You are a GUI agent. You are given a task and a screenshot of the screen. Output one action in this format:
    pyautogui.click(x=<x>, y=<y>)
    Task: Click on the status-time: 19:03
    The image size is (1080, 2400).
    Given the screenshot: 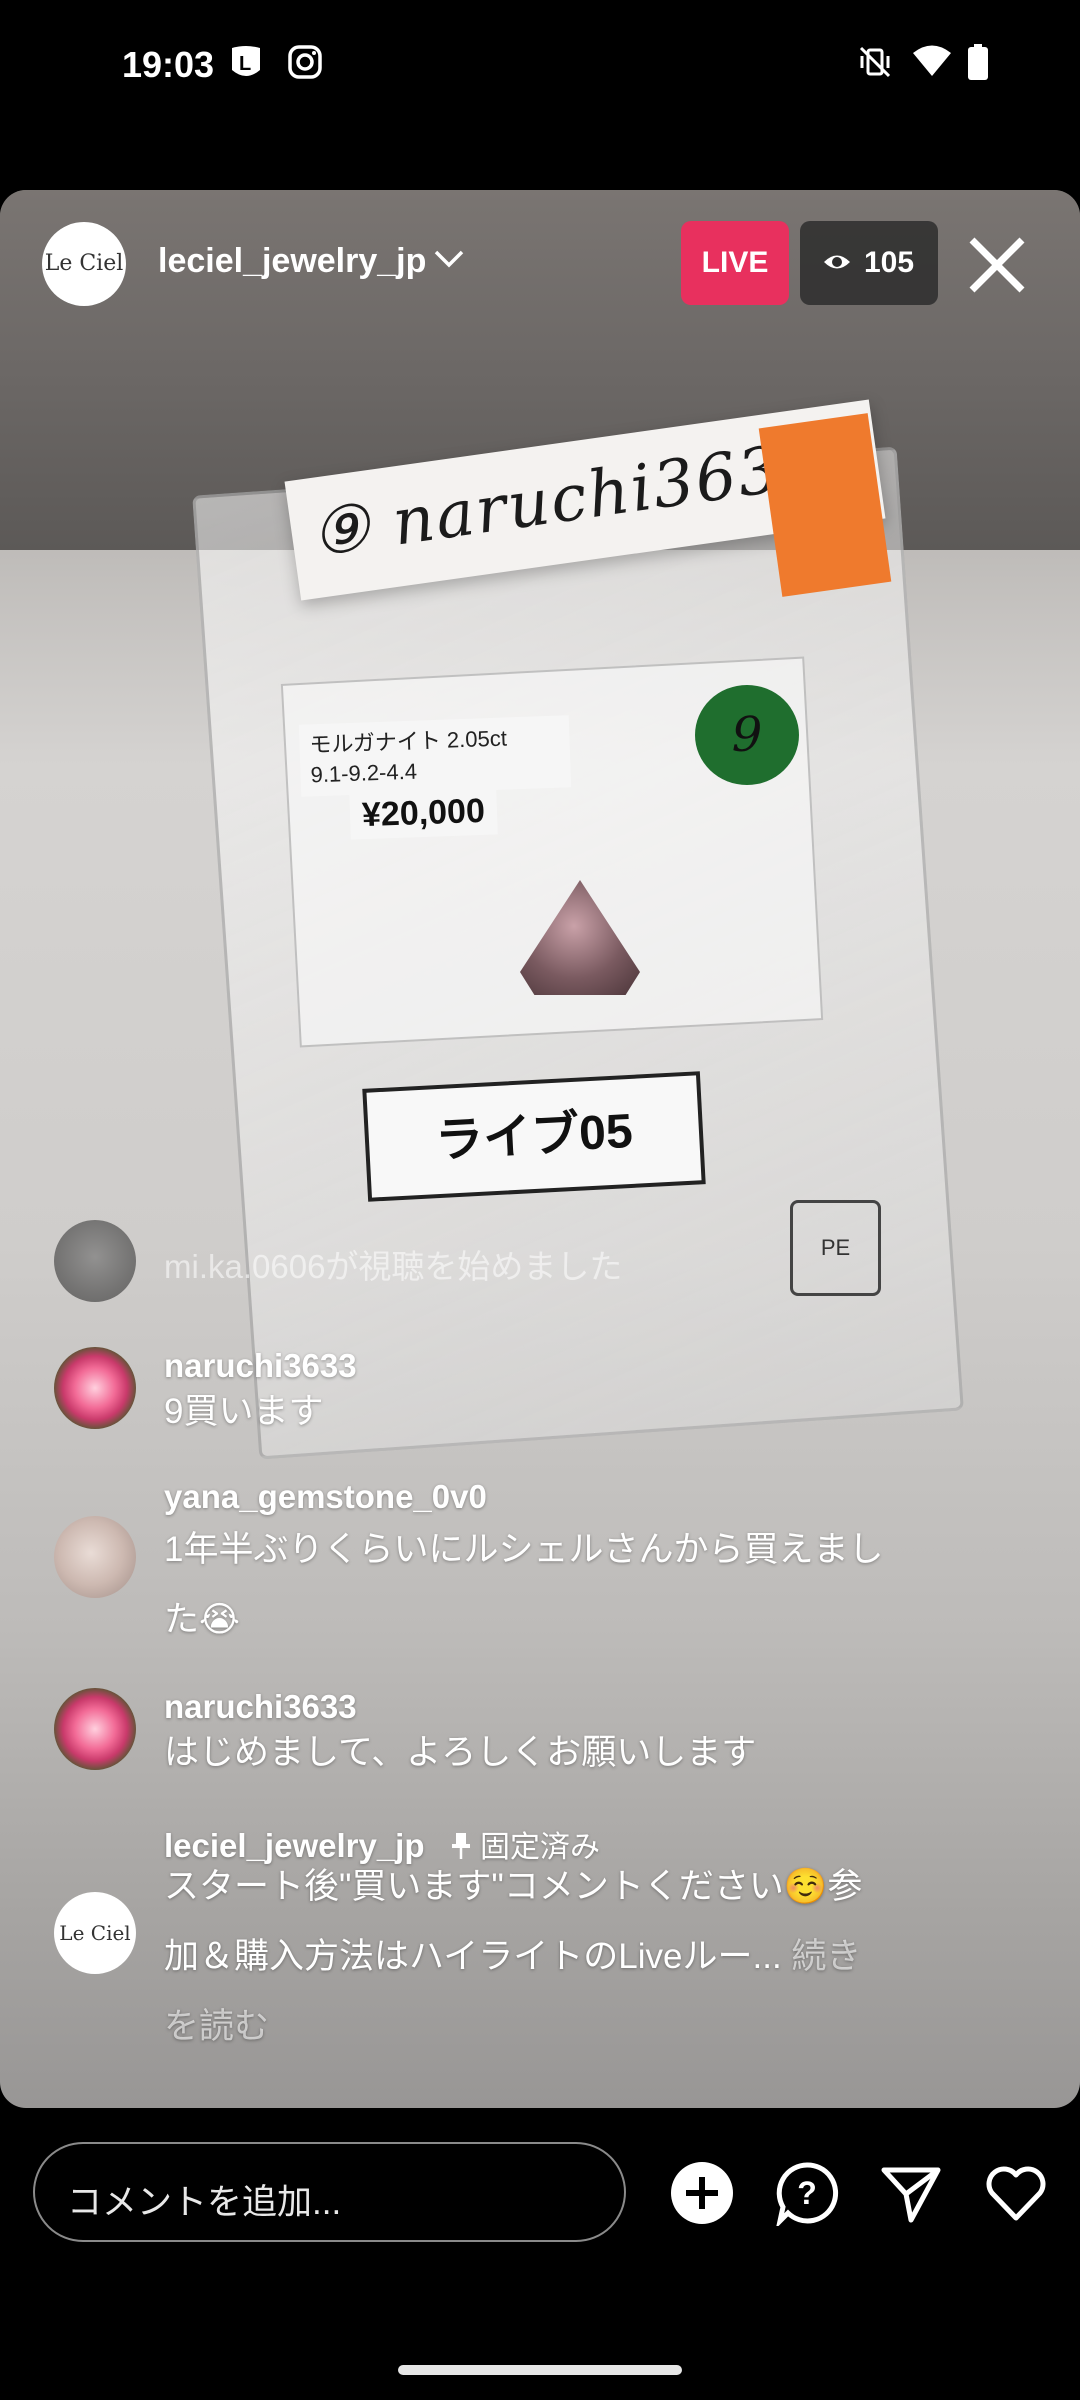 What is the action you would take?
    pyautogui.click(x=168, y=64)
    